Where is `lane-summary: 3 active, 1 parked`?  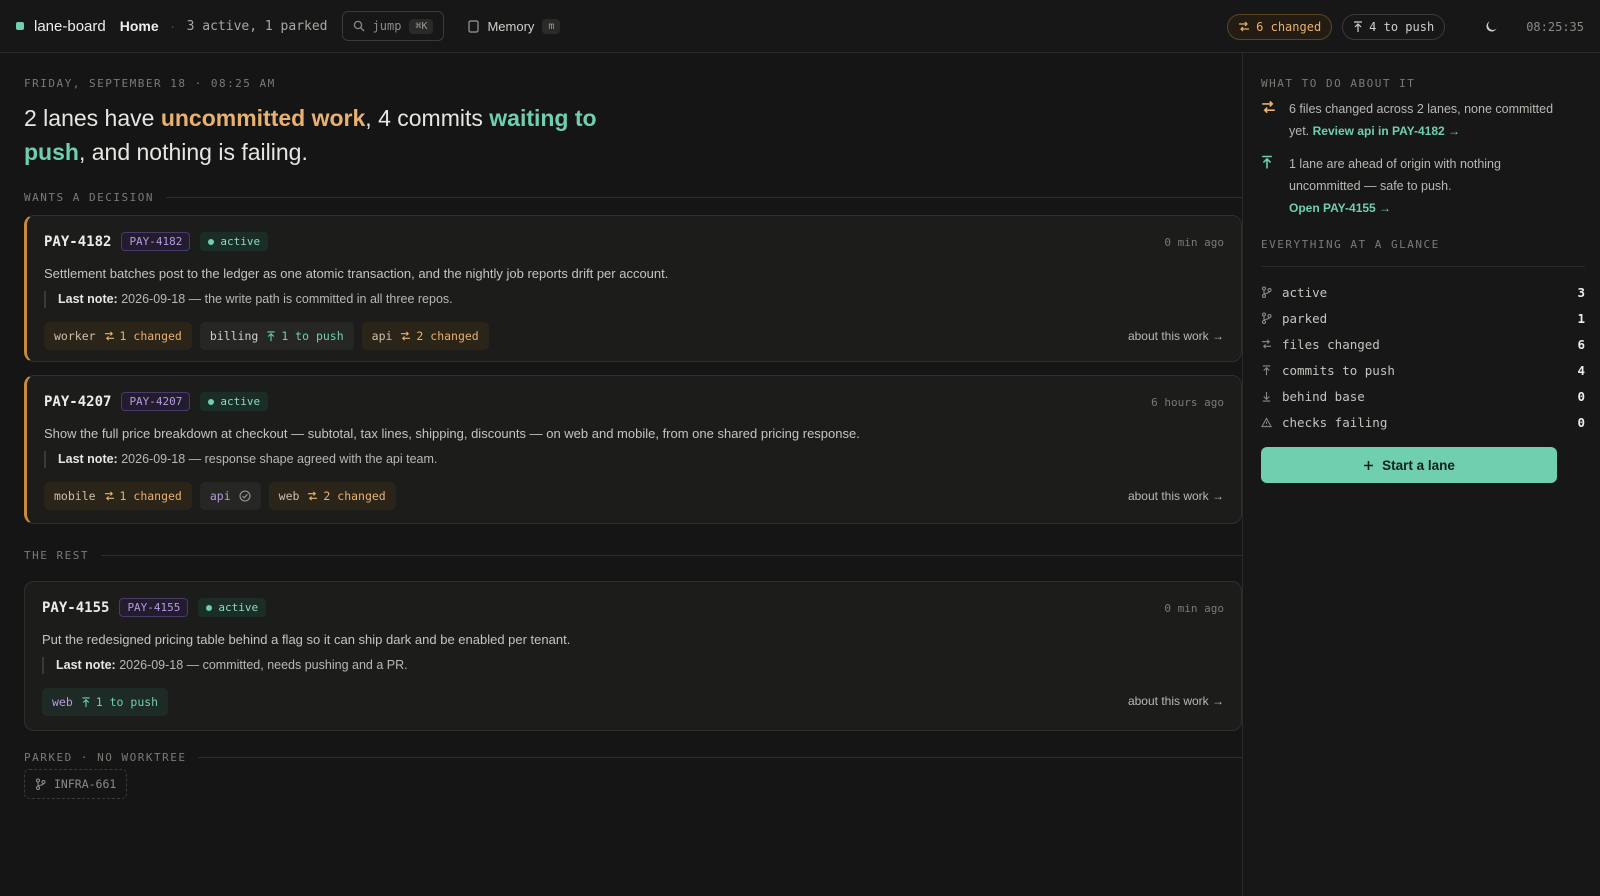
lane-summary: 3 active, 1 parked is located at coordinates (257, 26).